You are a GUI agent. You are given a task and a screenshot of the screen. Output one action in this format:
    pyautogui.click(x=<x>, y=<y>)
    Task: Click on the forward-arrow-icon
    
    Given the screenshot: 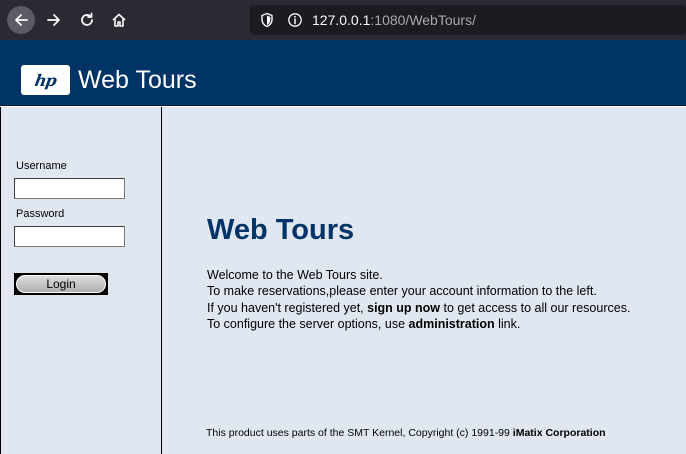 What is the action you would take?
    pyautogui.click(x=53, y=20)
    